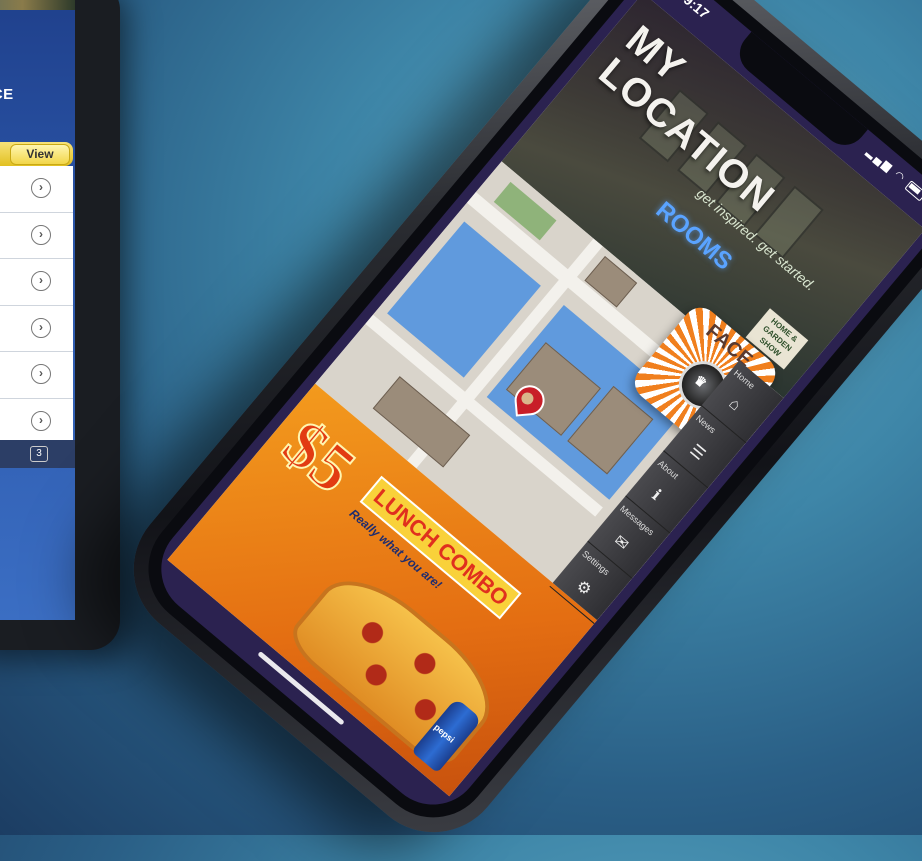 This screenshot has width=922, height=861. Describe the element at coordinates (583, 588) in the screenshot. I see `gear-icon: ⚙` at that location.